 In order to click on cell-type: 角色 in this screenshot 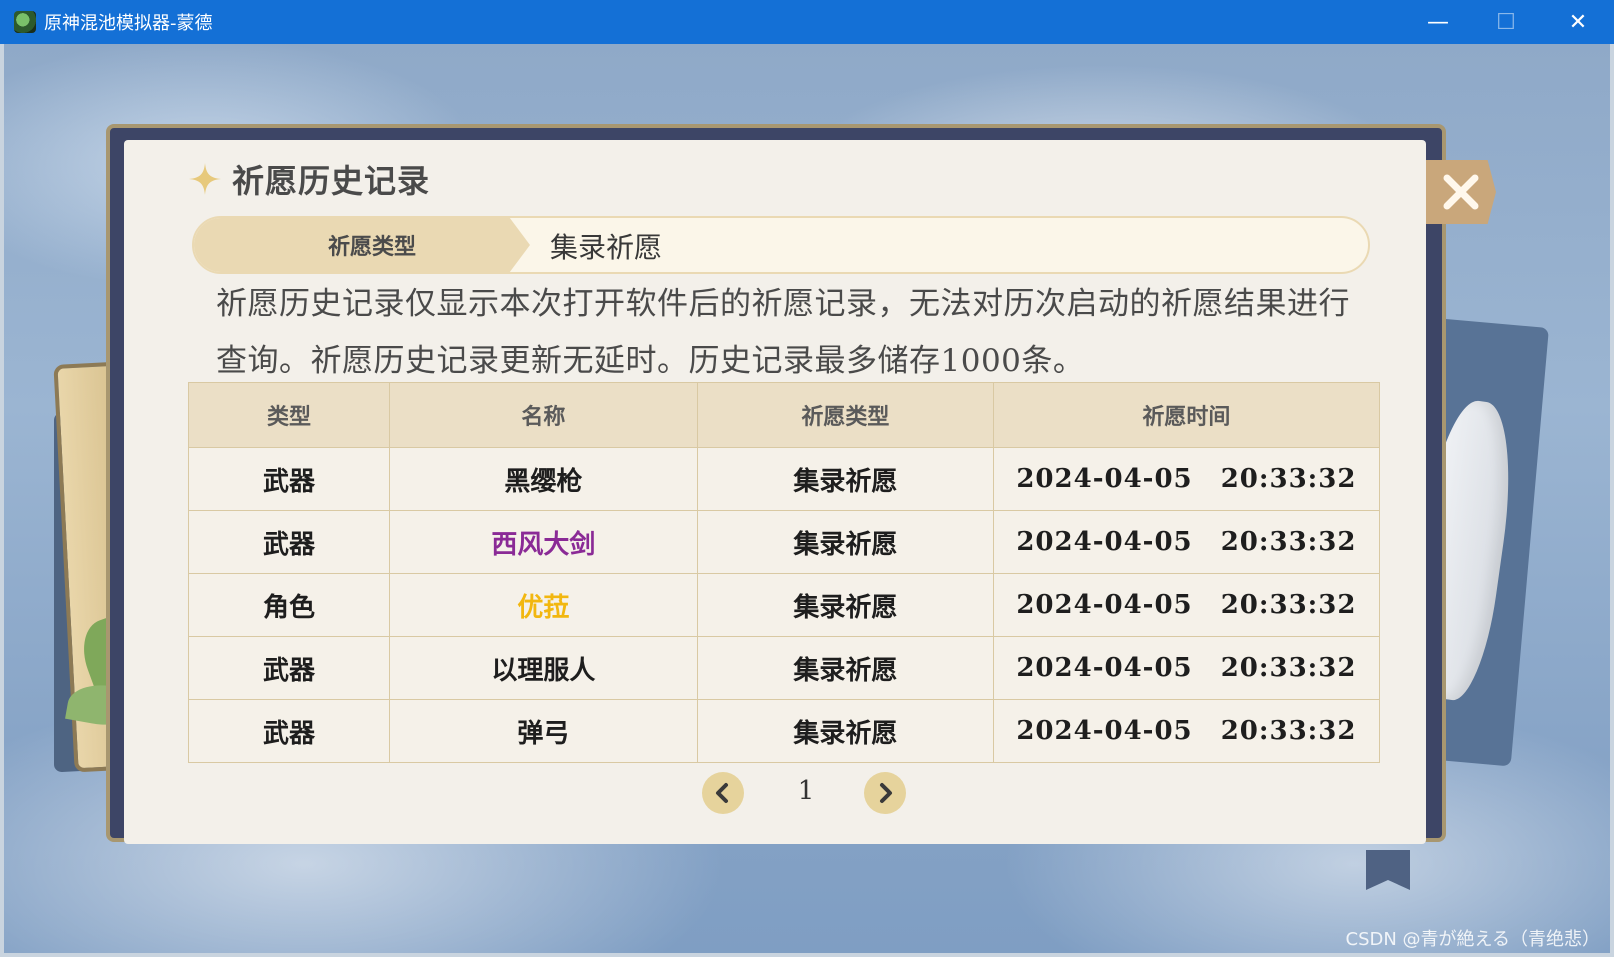, I will do `click(289, 605)`.